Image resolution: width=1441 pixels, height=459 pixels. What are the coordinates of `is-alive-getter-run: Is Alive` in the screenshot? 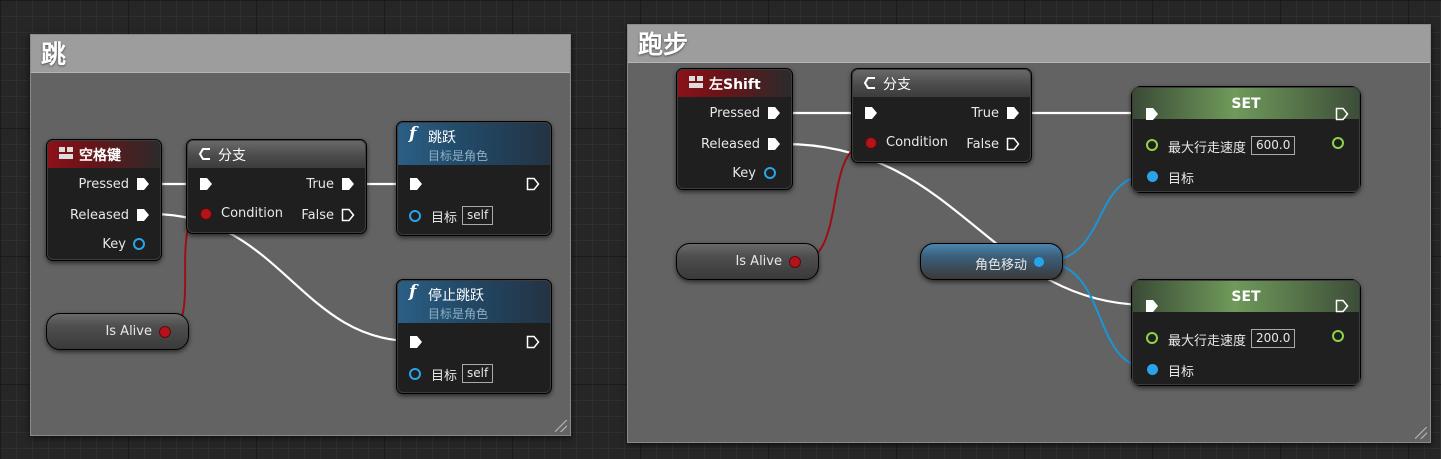 It's located at (747, 261).